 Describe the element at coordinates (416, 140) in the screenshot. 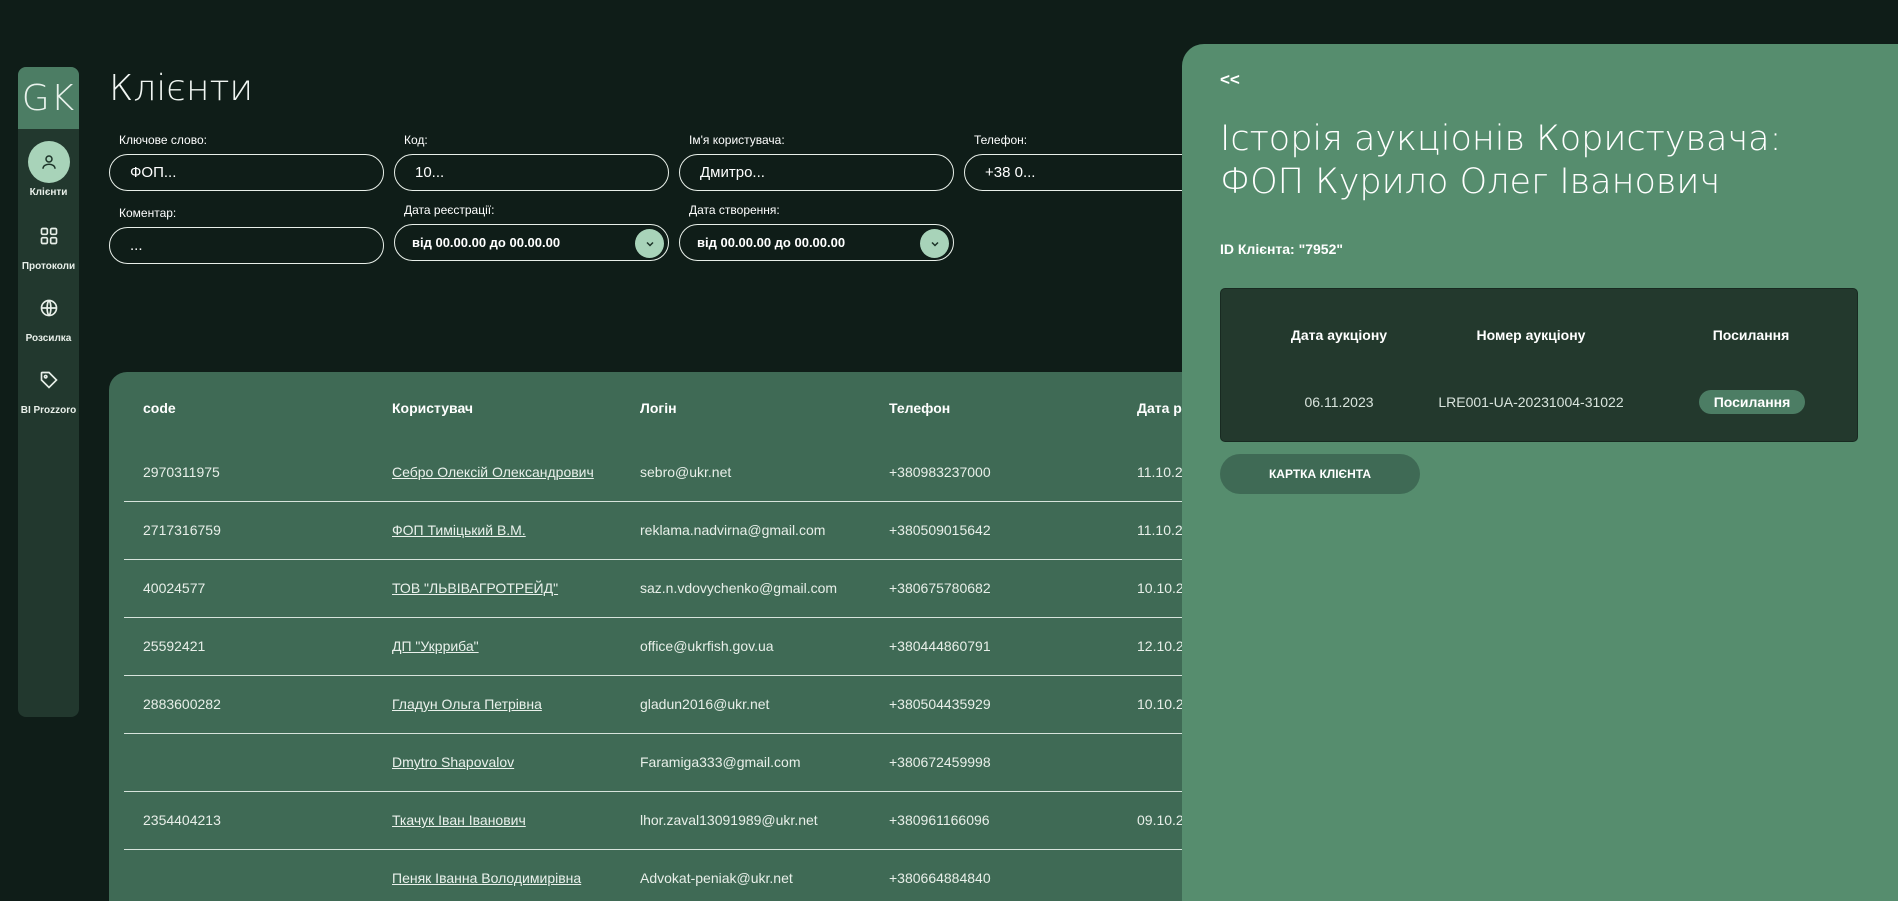

I see `code-label: Код:` at that location.